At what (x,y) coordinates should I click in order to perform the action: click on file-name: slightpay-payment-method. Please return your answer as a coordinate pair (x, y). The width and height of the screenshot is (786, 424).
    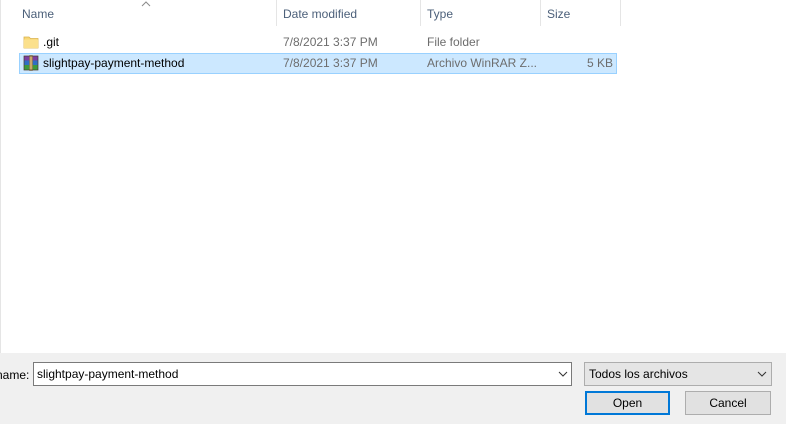
    Looking at the image, I should click on (114, 63).